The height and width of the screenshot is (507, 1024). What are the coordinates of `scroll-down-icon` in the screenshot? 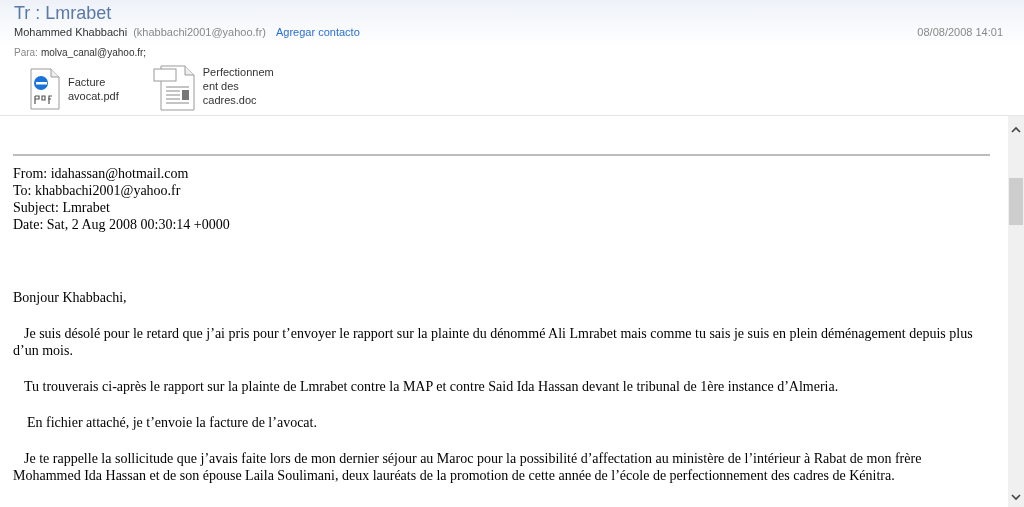 It's located at (1016, 497).